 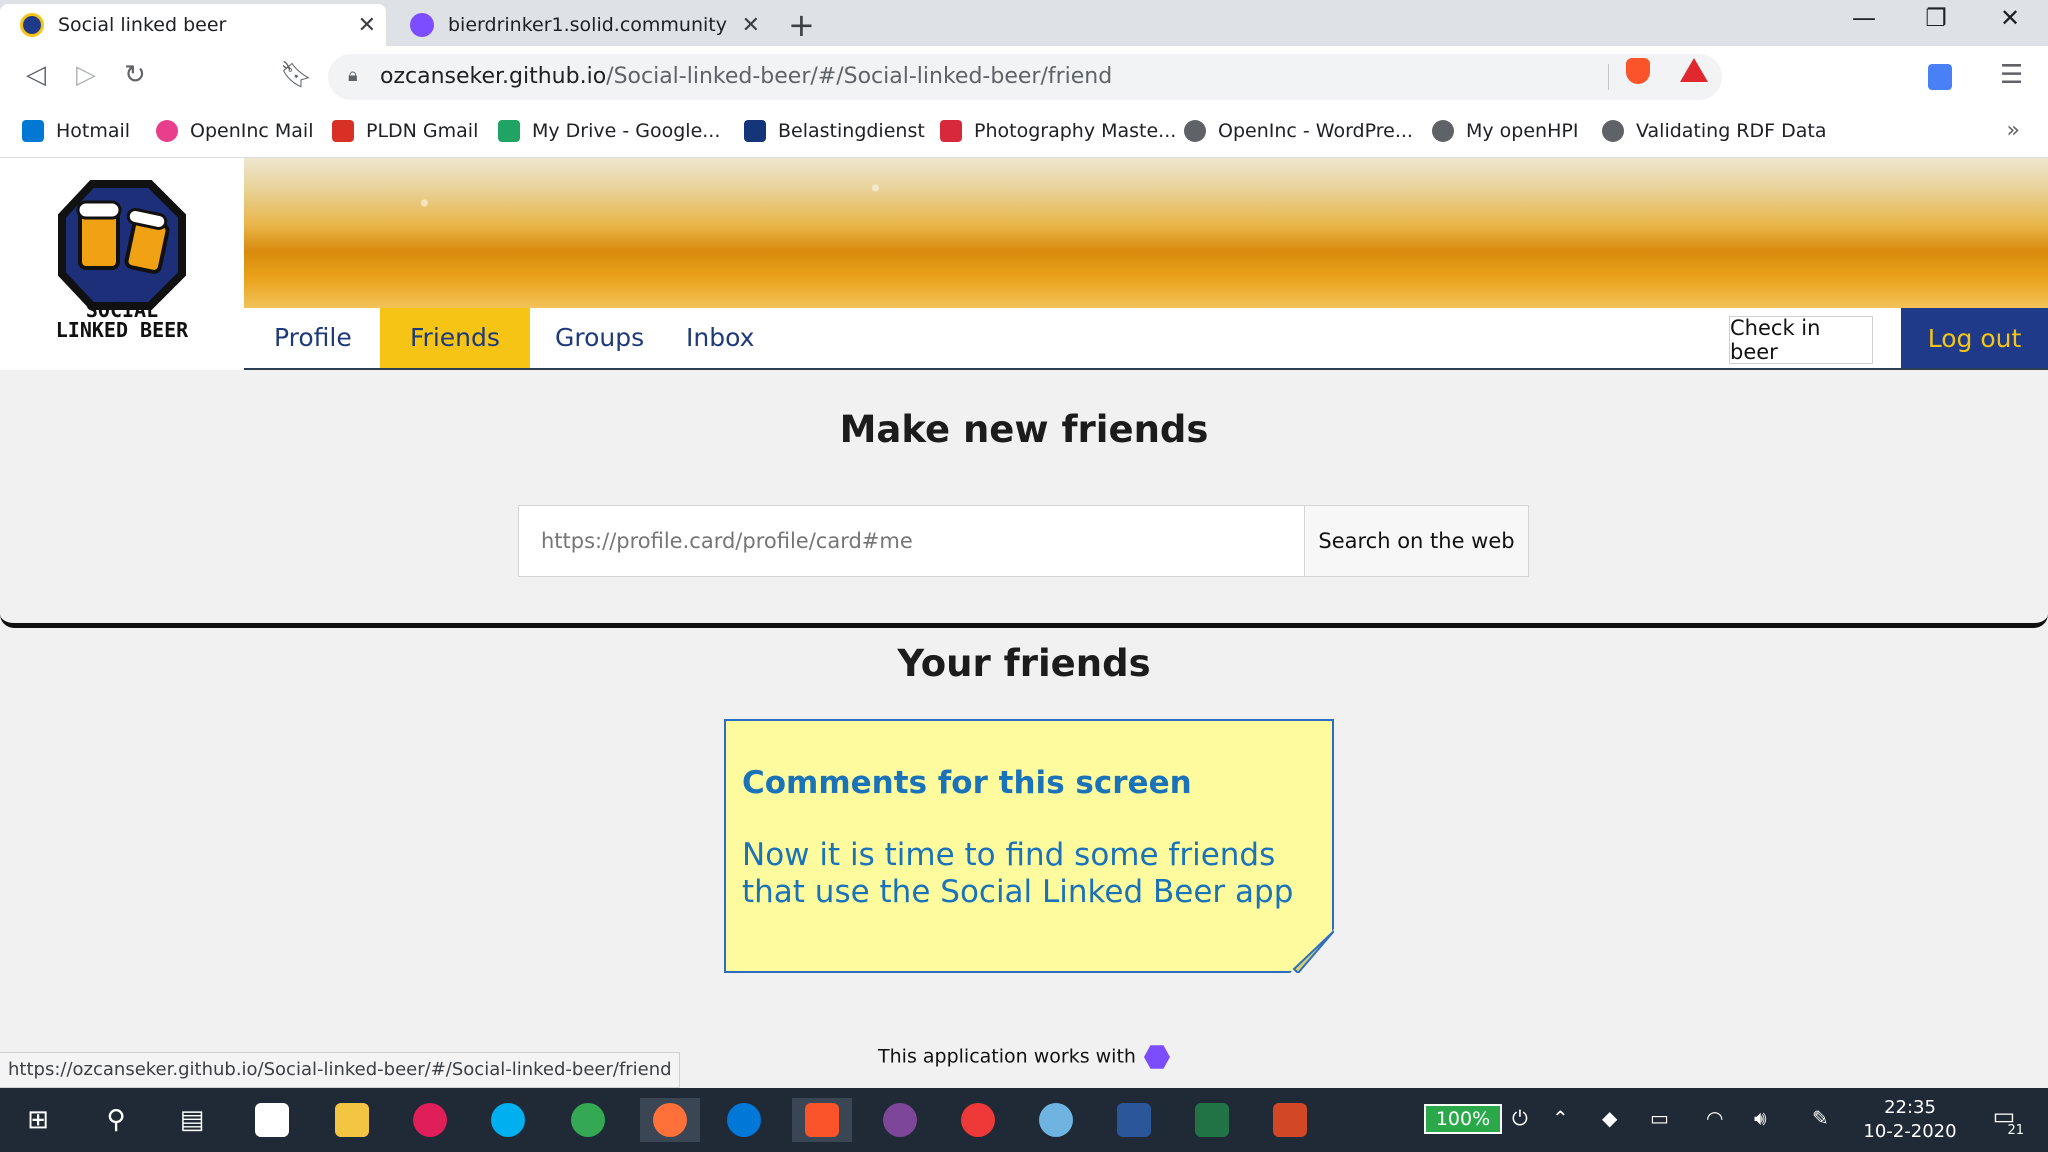 I want to click on vivaldi-icon, so click(x=978, y=1120).